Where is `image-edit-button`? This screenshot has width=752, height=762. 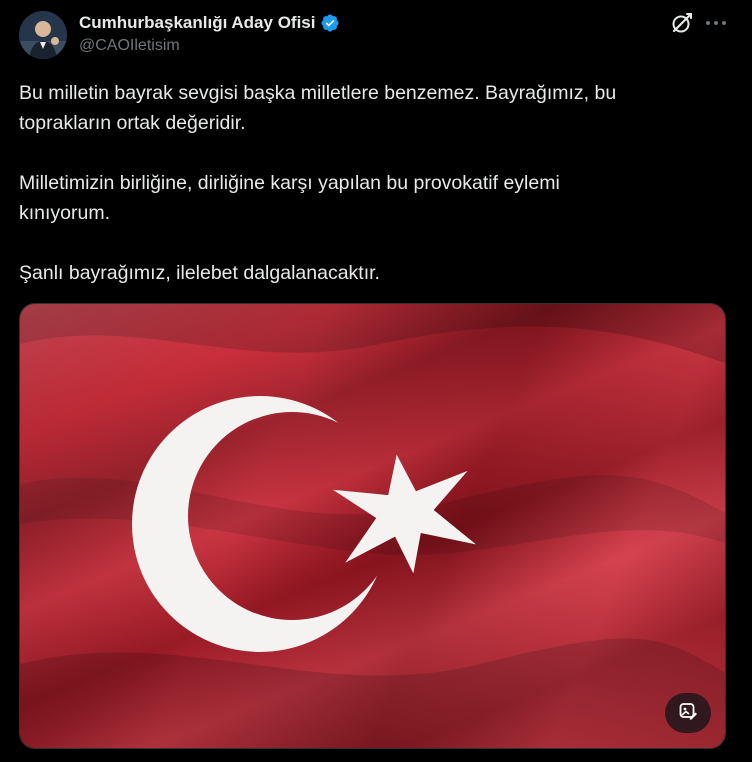
image-edit-button is located at coordinates (688, 713).